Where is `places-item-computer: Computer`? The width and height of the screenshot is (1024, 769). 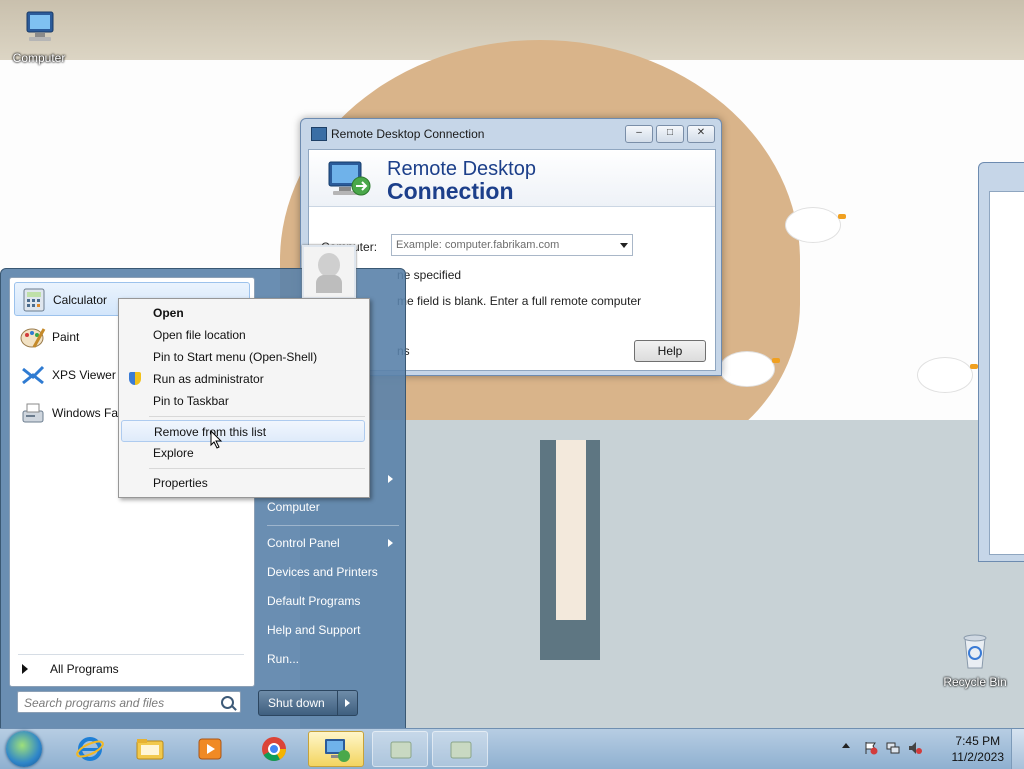
places-item-computer: Computer is located at coordinates (333, 507).